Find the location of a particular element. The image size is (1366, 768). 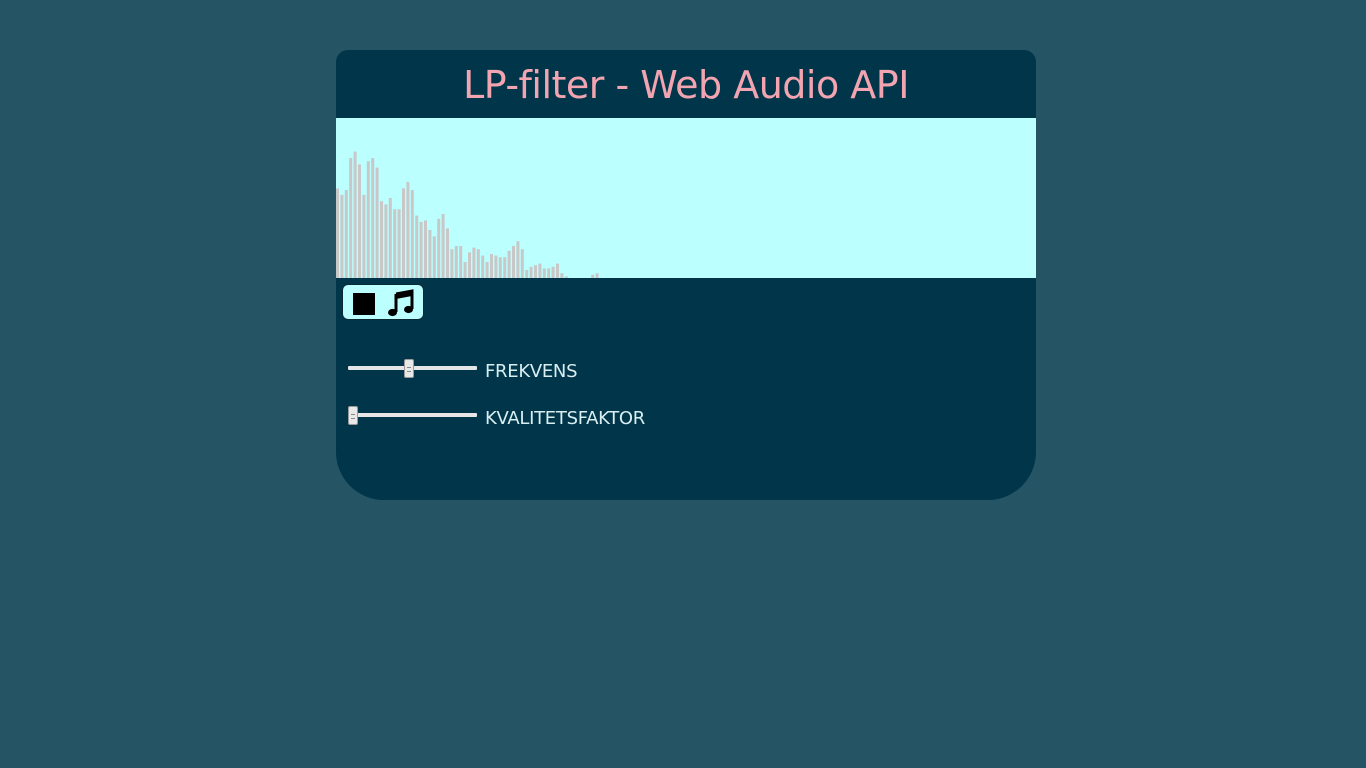

stop-square-icon is located at coordinates (364, 304).